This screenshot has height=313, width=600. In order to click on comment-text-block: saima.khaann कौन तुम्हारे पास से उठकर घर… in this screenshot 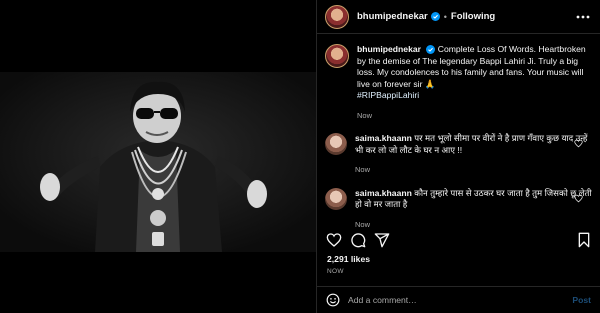, I will do `click(474, 209)`.